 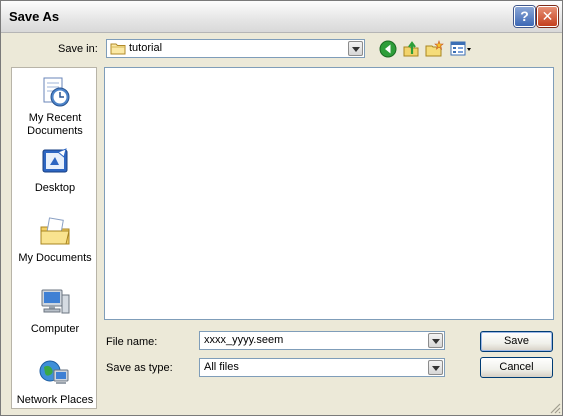 I want to click on place-network-places: Network Places, so click(x=55, y=382).